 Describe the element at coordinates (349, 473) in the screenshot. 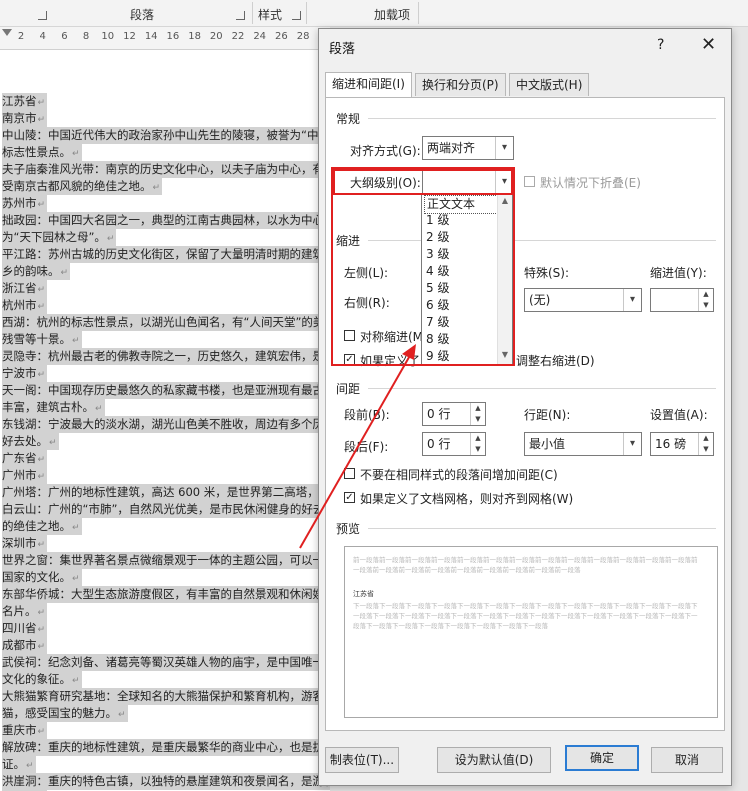

I see `no-space-checkbox` at that location.